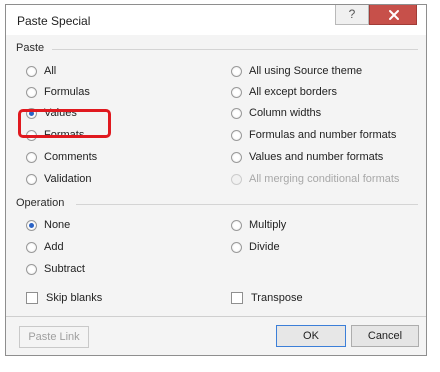 Image resolution: width=440 pixels, height=372 pixels. Describe the element at coordinates (306, 71) in the screenshot. I see `option-label: All using Source theme` at that location.